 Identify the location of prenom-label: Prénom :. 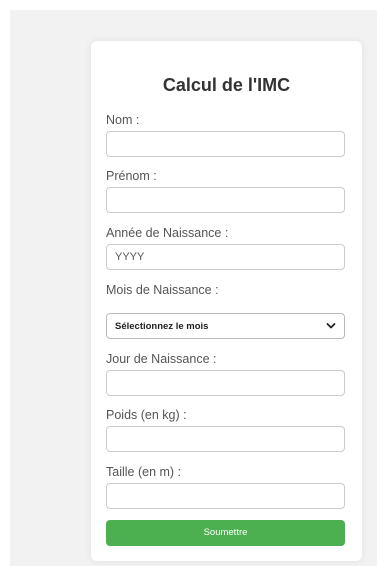
(131, 176).